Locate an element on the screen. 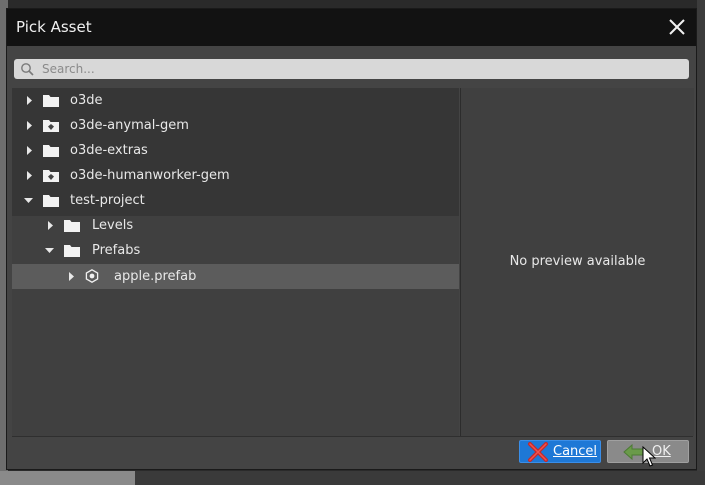 The image size is (705, 485). tree-item-o3de-anymal-gem: o3de-anymal-gem is located at coordinates (235, 125).